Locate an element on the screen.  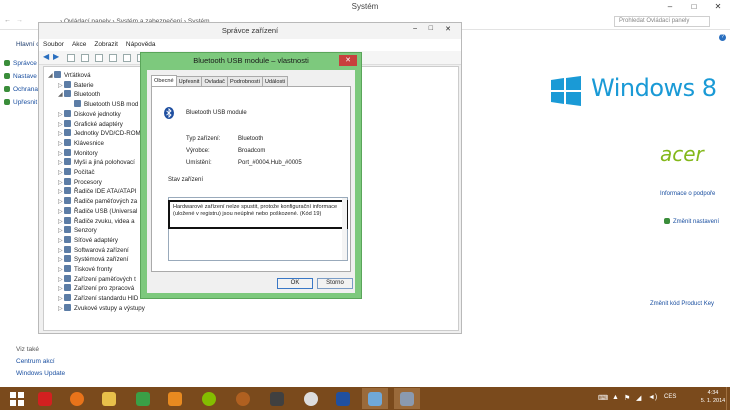
taskbar-app-green is located at coordinates (143, 398).